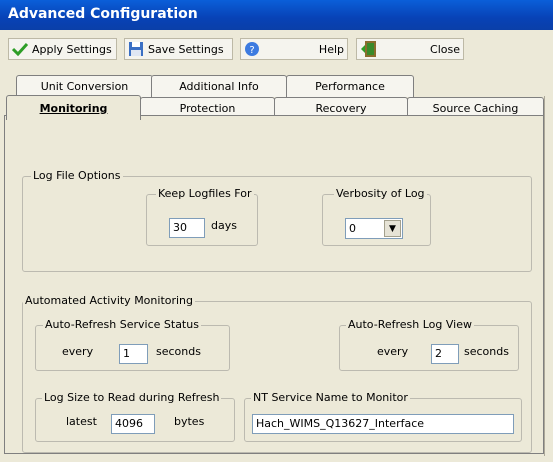  Describe the element at coordinates (224, 225) in the screenshot. I see `unit-label: days` at that location.